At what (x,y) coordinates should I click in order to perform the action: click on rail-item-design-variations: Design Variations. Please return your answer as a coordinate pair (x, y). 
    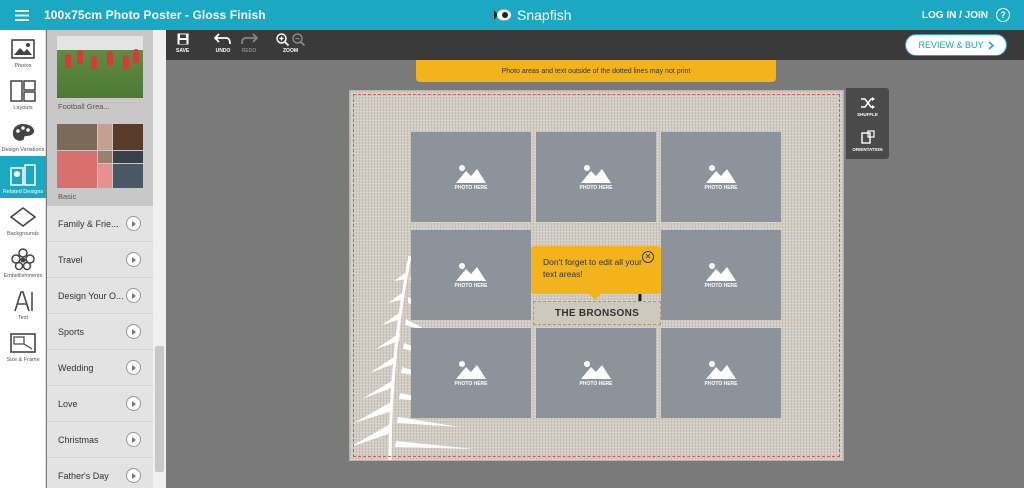
    Looking at the image, I should click on (23, 135).